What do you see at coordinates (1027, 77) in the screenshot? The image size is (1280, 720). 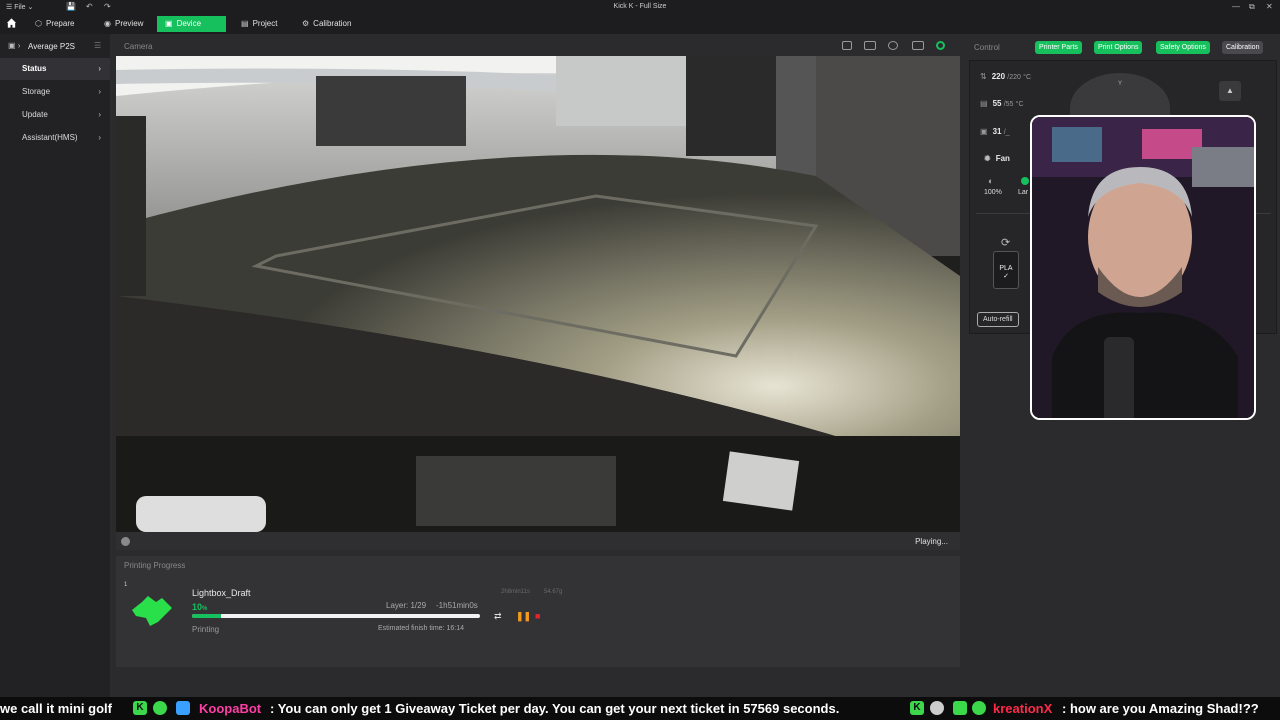 I see `temp-unit: °C` at bounding box center [1027, 77].